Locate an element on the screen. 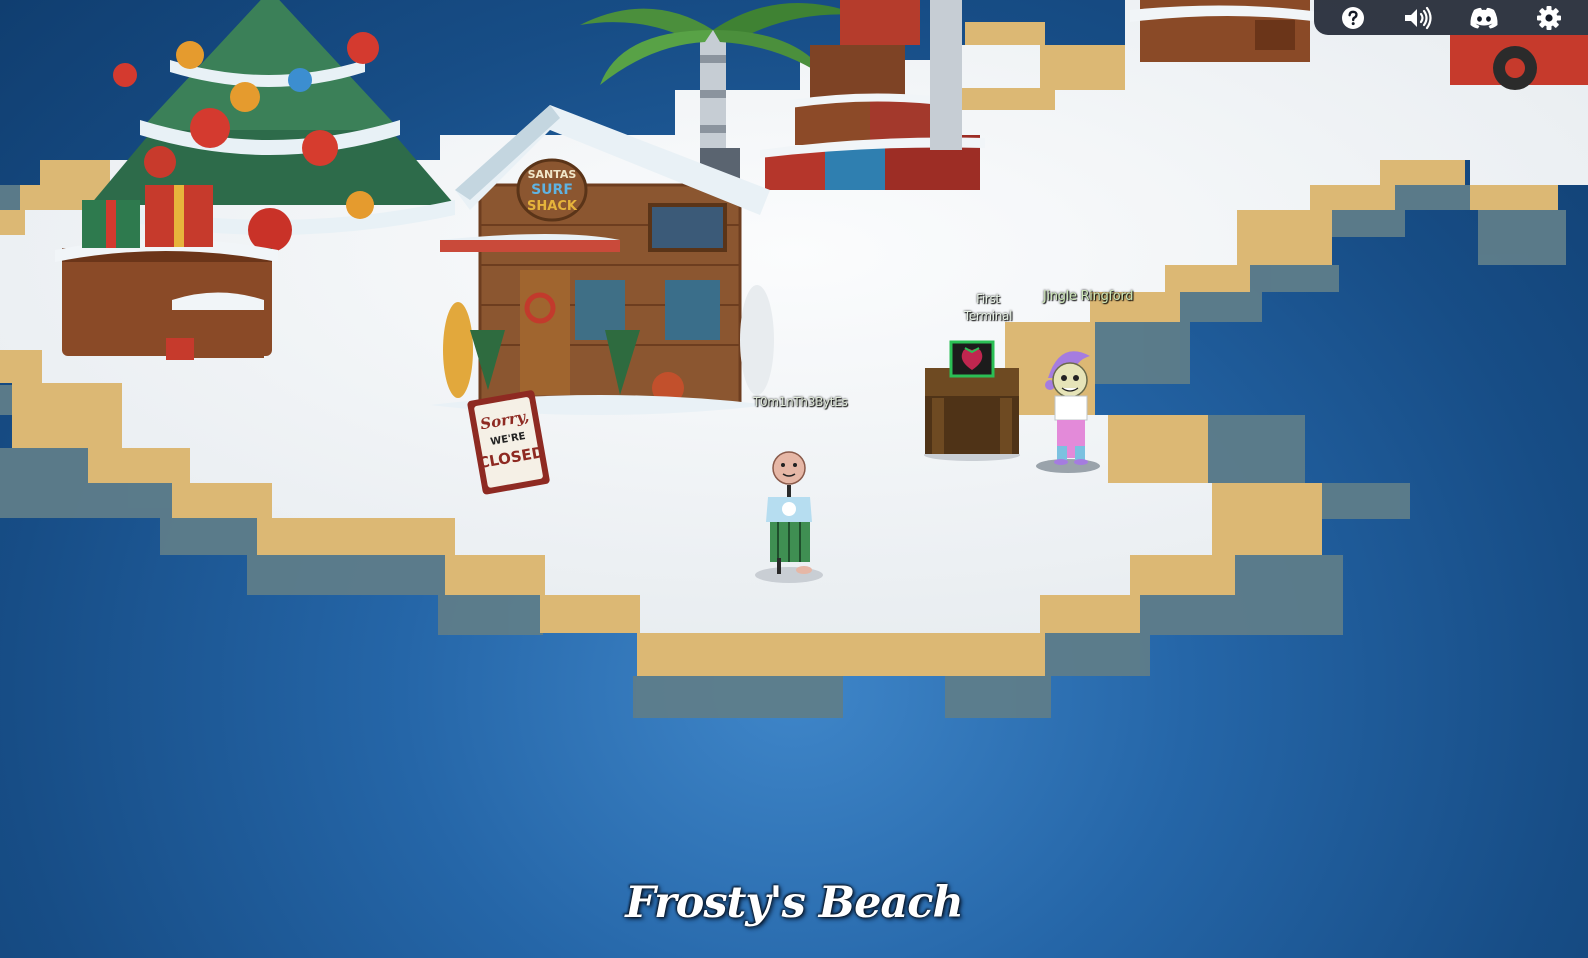  discord-icon is located at coordinates (1484, 18).